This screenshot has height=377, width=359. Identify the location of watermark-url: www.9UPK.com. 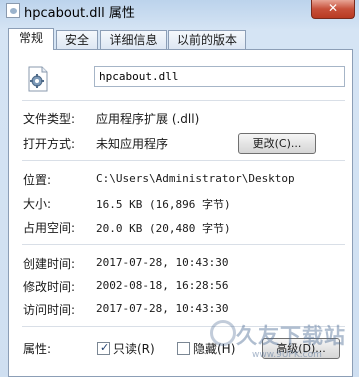
(287, 355).